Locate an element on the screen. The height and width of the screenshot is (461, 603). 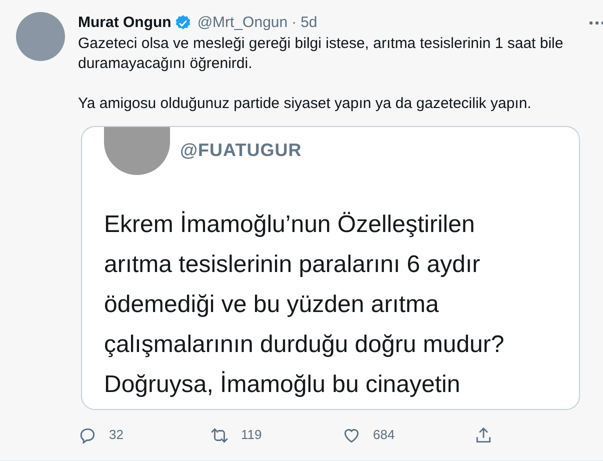
action-count: 119 is located at coordinates (251, 435).